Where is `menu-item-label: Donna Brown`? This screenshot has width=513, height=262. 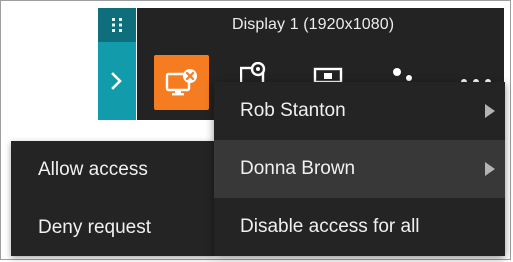
menu-item-label: Donna Brown is located at coordinates (298, 168).